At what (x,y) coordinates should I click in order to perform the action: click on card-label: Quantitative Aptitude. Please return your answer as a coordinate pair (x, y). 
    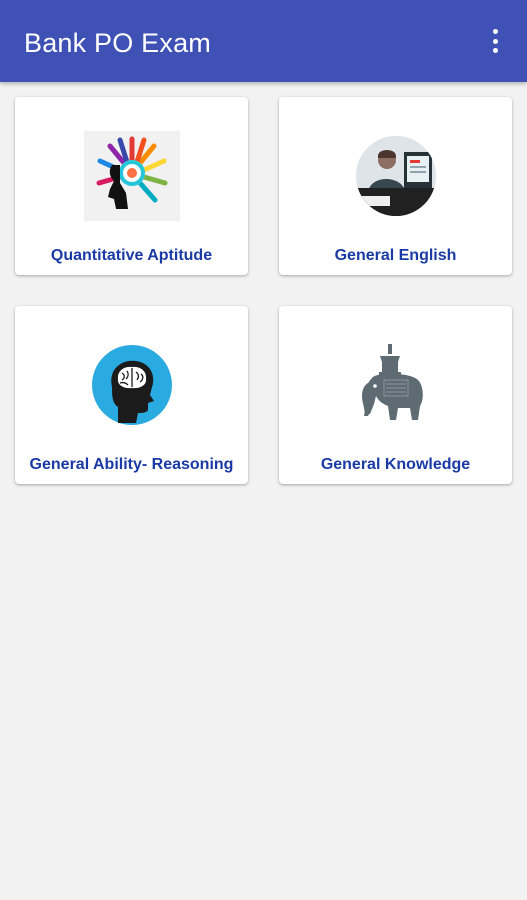
    Looking at the image, I should click on (131, 255).